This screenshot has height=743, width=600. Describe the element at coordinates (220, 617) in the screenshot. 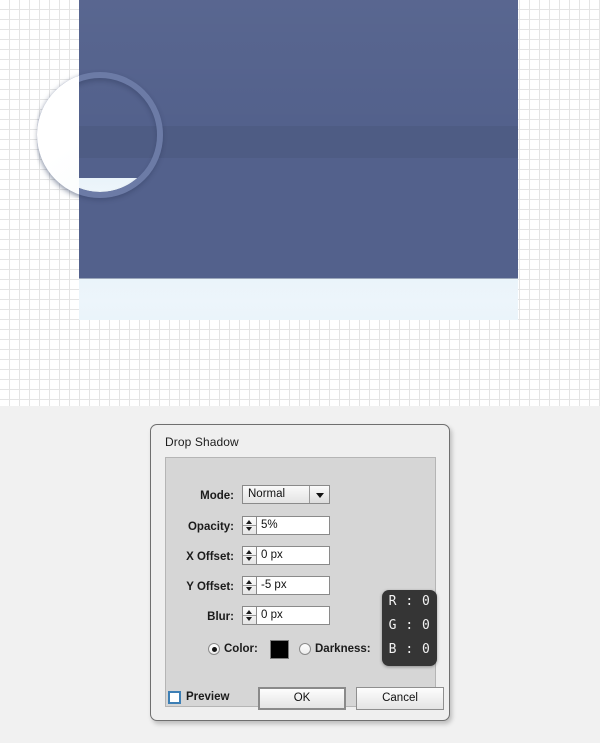

I see `label-blur: Blur:` at that location.